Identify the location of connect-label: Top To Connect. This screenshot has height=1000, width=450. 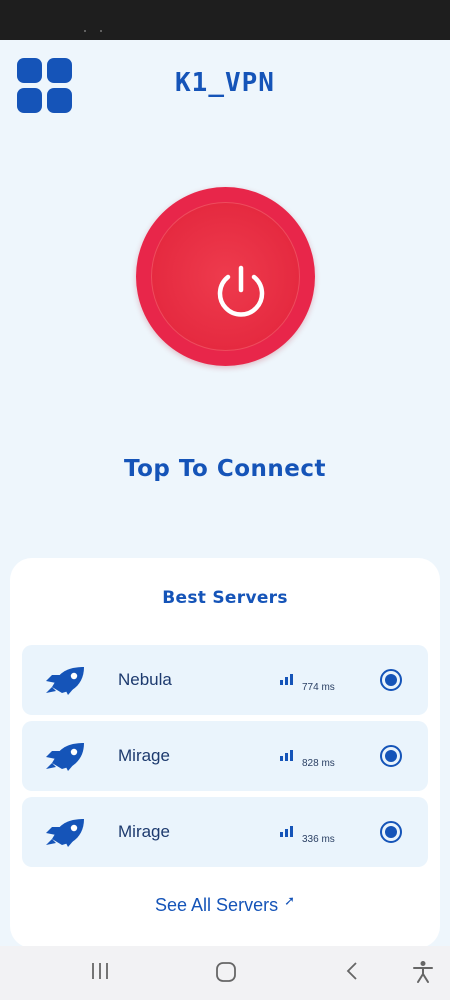
(224, 469).